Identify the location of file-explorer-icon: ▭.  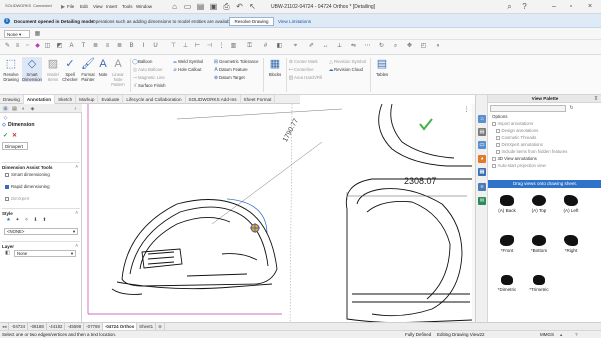
(482, 145).